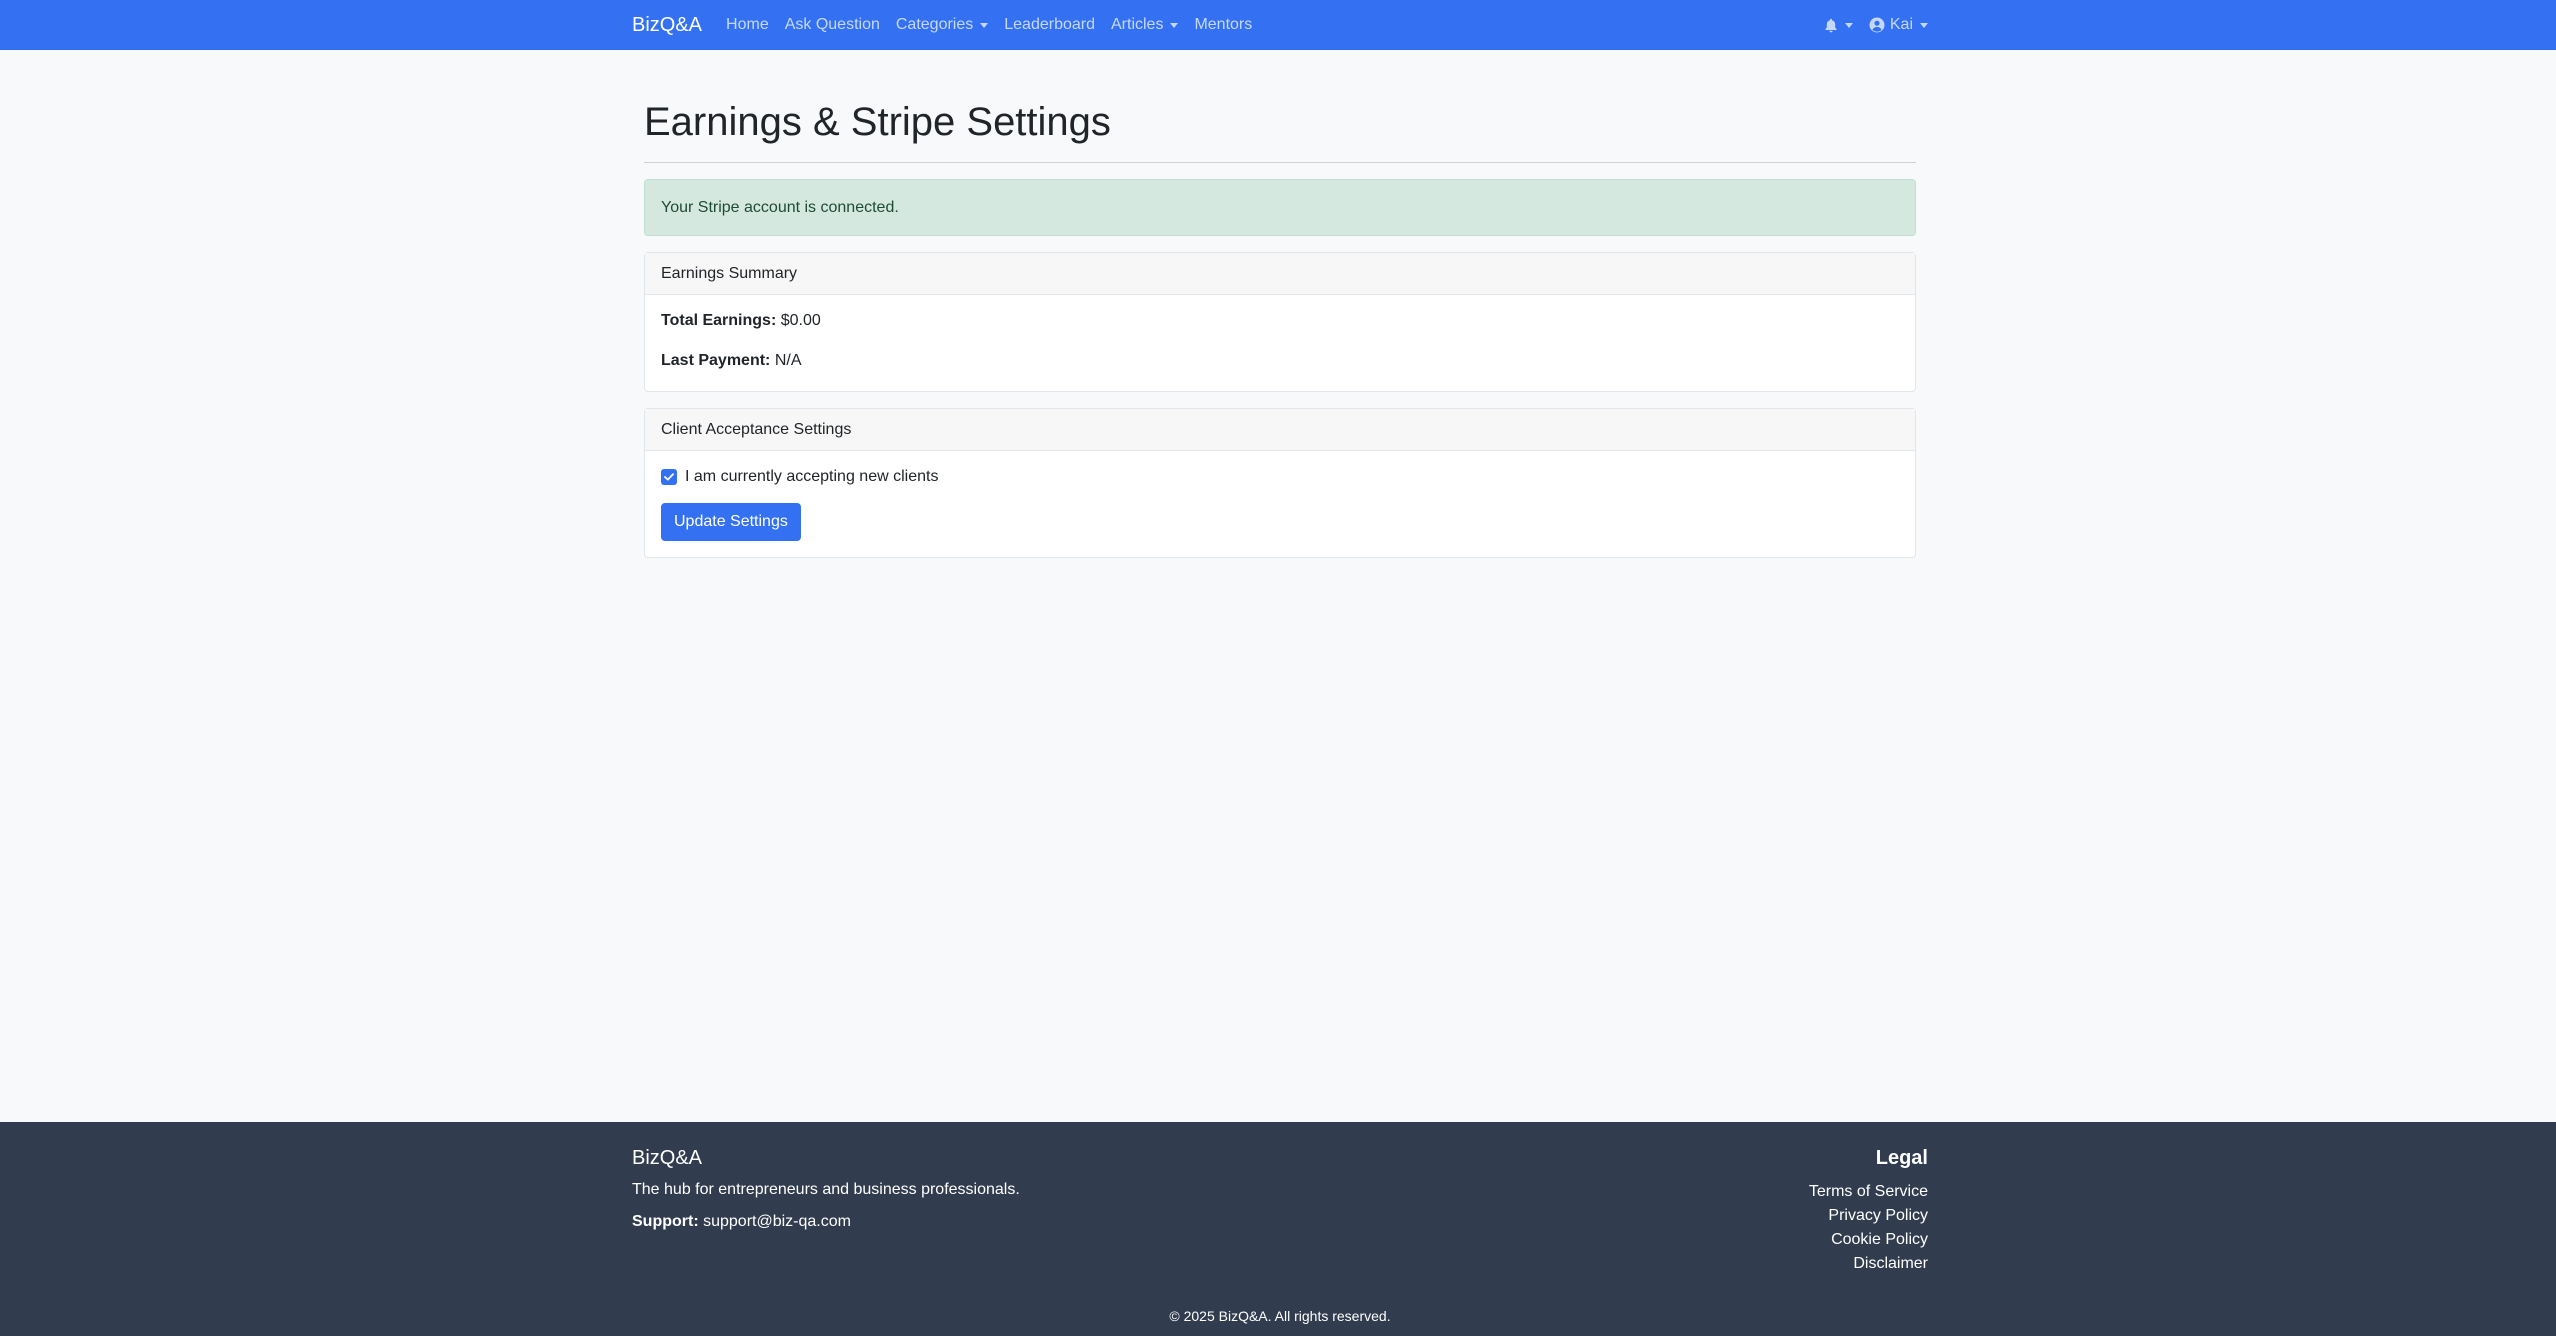  I want to click on accepting-clients-option: I am currently accepting new clients, so click(1280, 477).